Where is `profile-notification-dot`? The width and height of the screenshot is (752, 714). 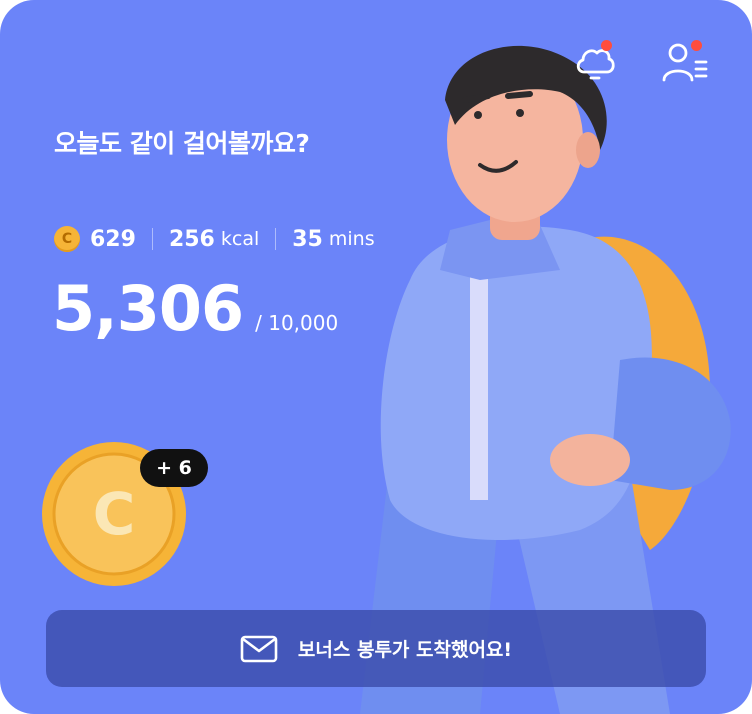 profile-notification-dot is located at coordinates (696, 45).